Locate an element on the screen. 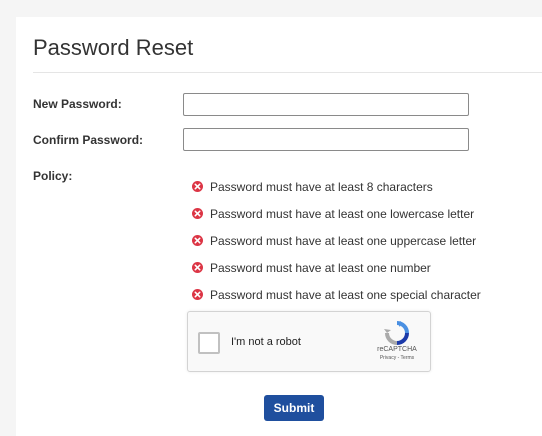  page-title: Password Reset is located at coordinates (113, 47).